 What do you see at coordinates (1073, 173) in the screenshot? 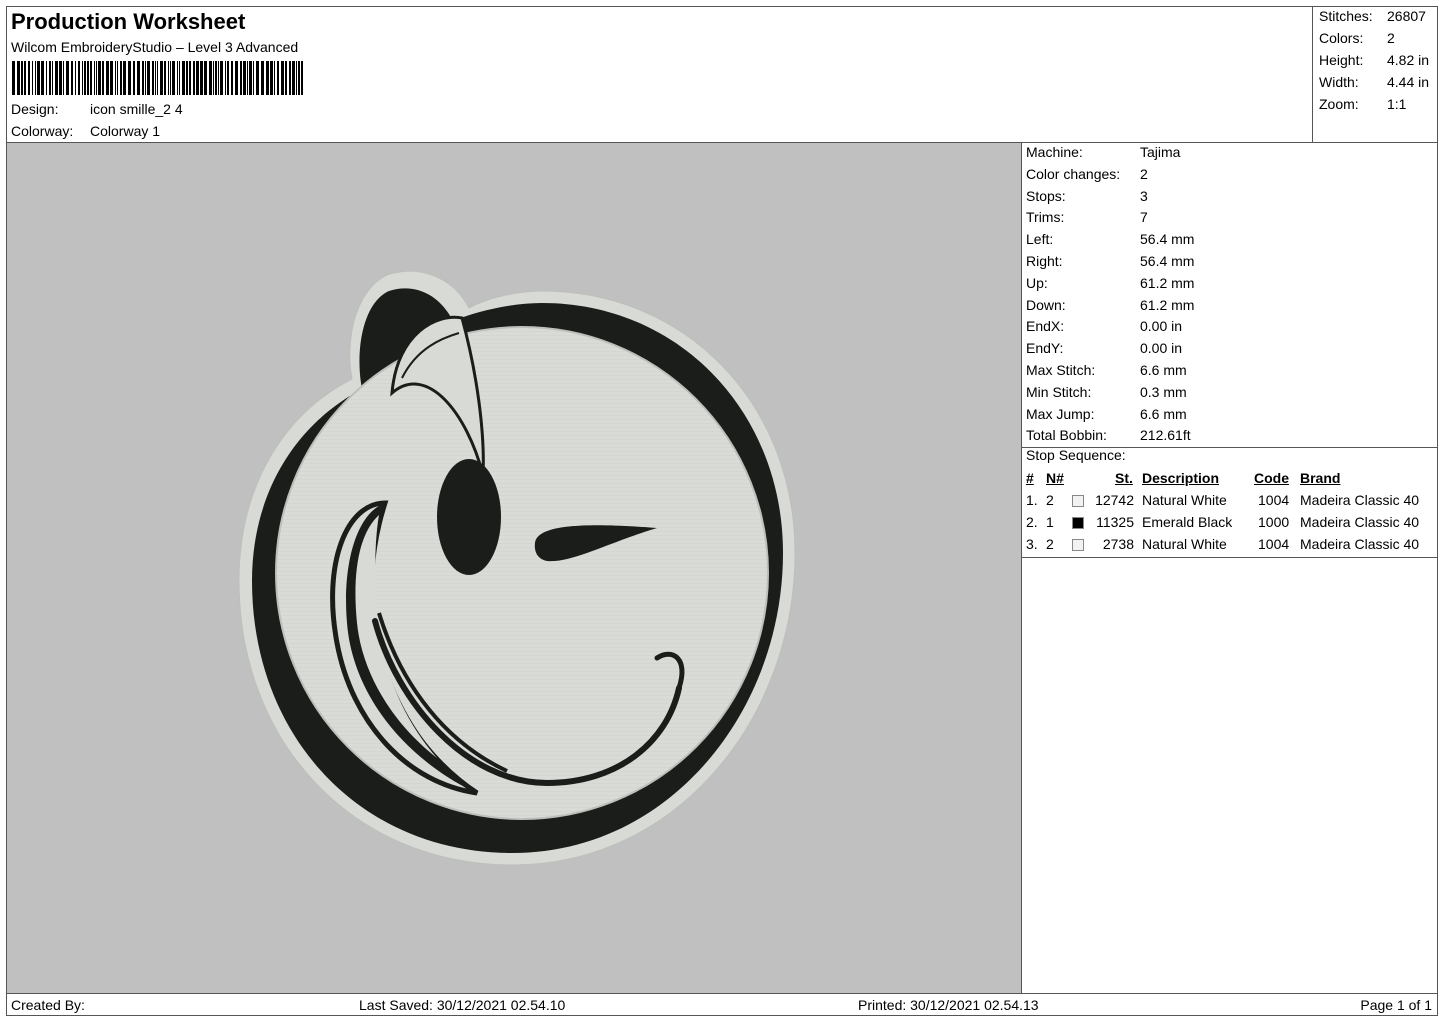
I see `machine-info-label: Color changes:` at bounding box center [1073, 173].